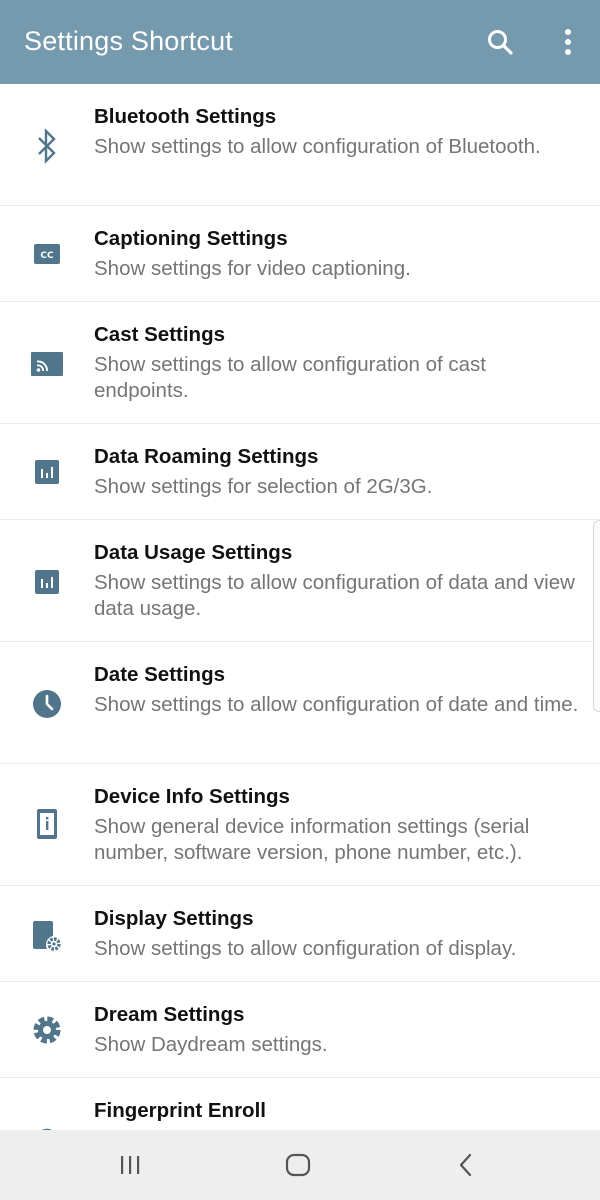 The height and width of the screenshot is (1200, 600). What do you see at coordinates (47, 364) in the screenshot?
I see `cast-icon` at bounding box center [47, 364].